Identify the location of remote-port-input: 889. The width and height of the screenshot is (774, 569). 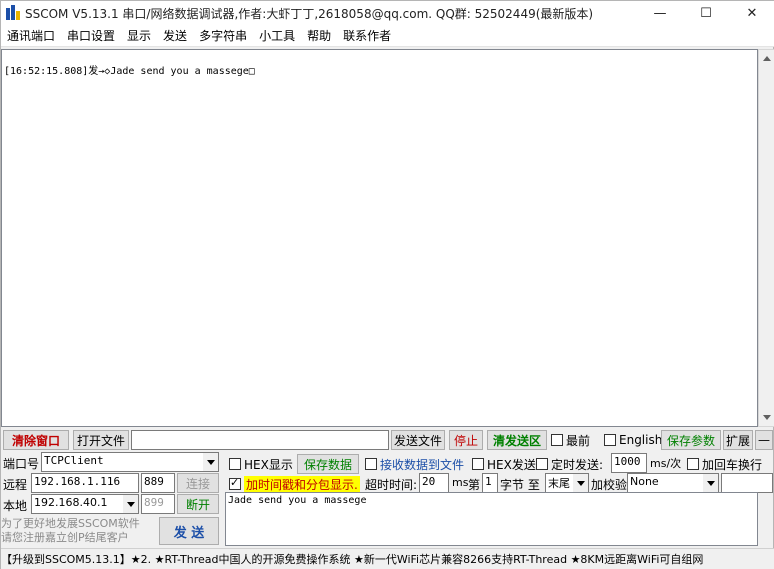
(158, 483).